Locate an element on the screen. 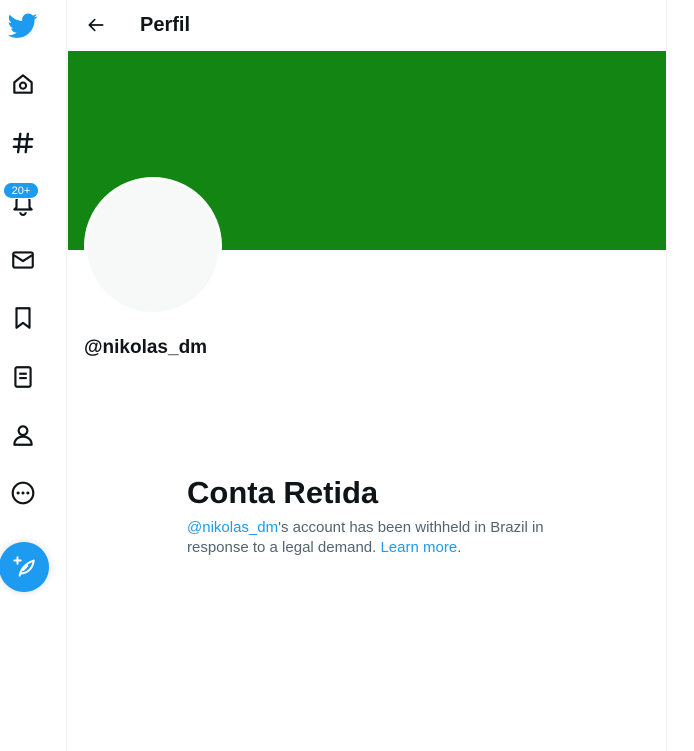  sidebar-item-messages is located at coordinates (23, 260).